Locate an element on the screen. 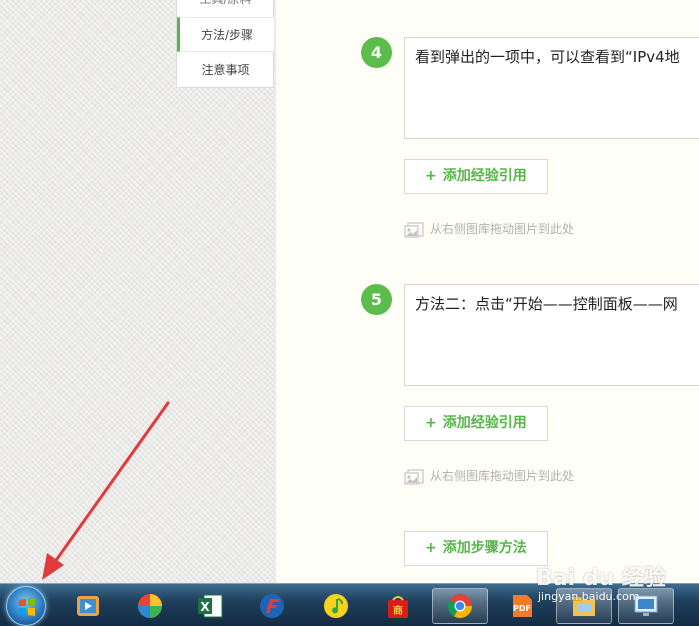  taskbar: X 商 PDF is located at coordinates (349, 604).